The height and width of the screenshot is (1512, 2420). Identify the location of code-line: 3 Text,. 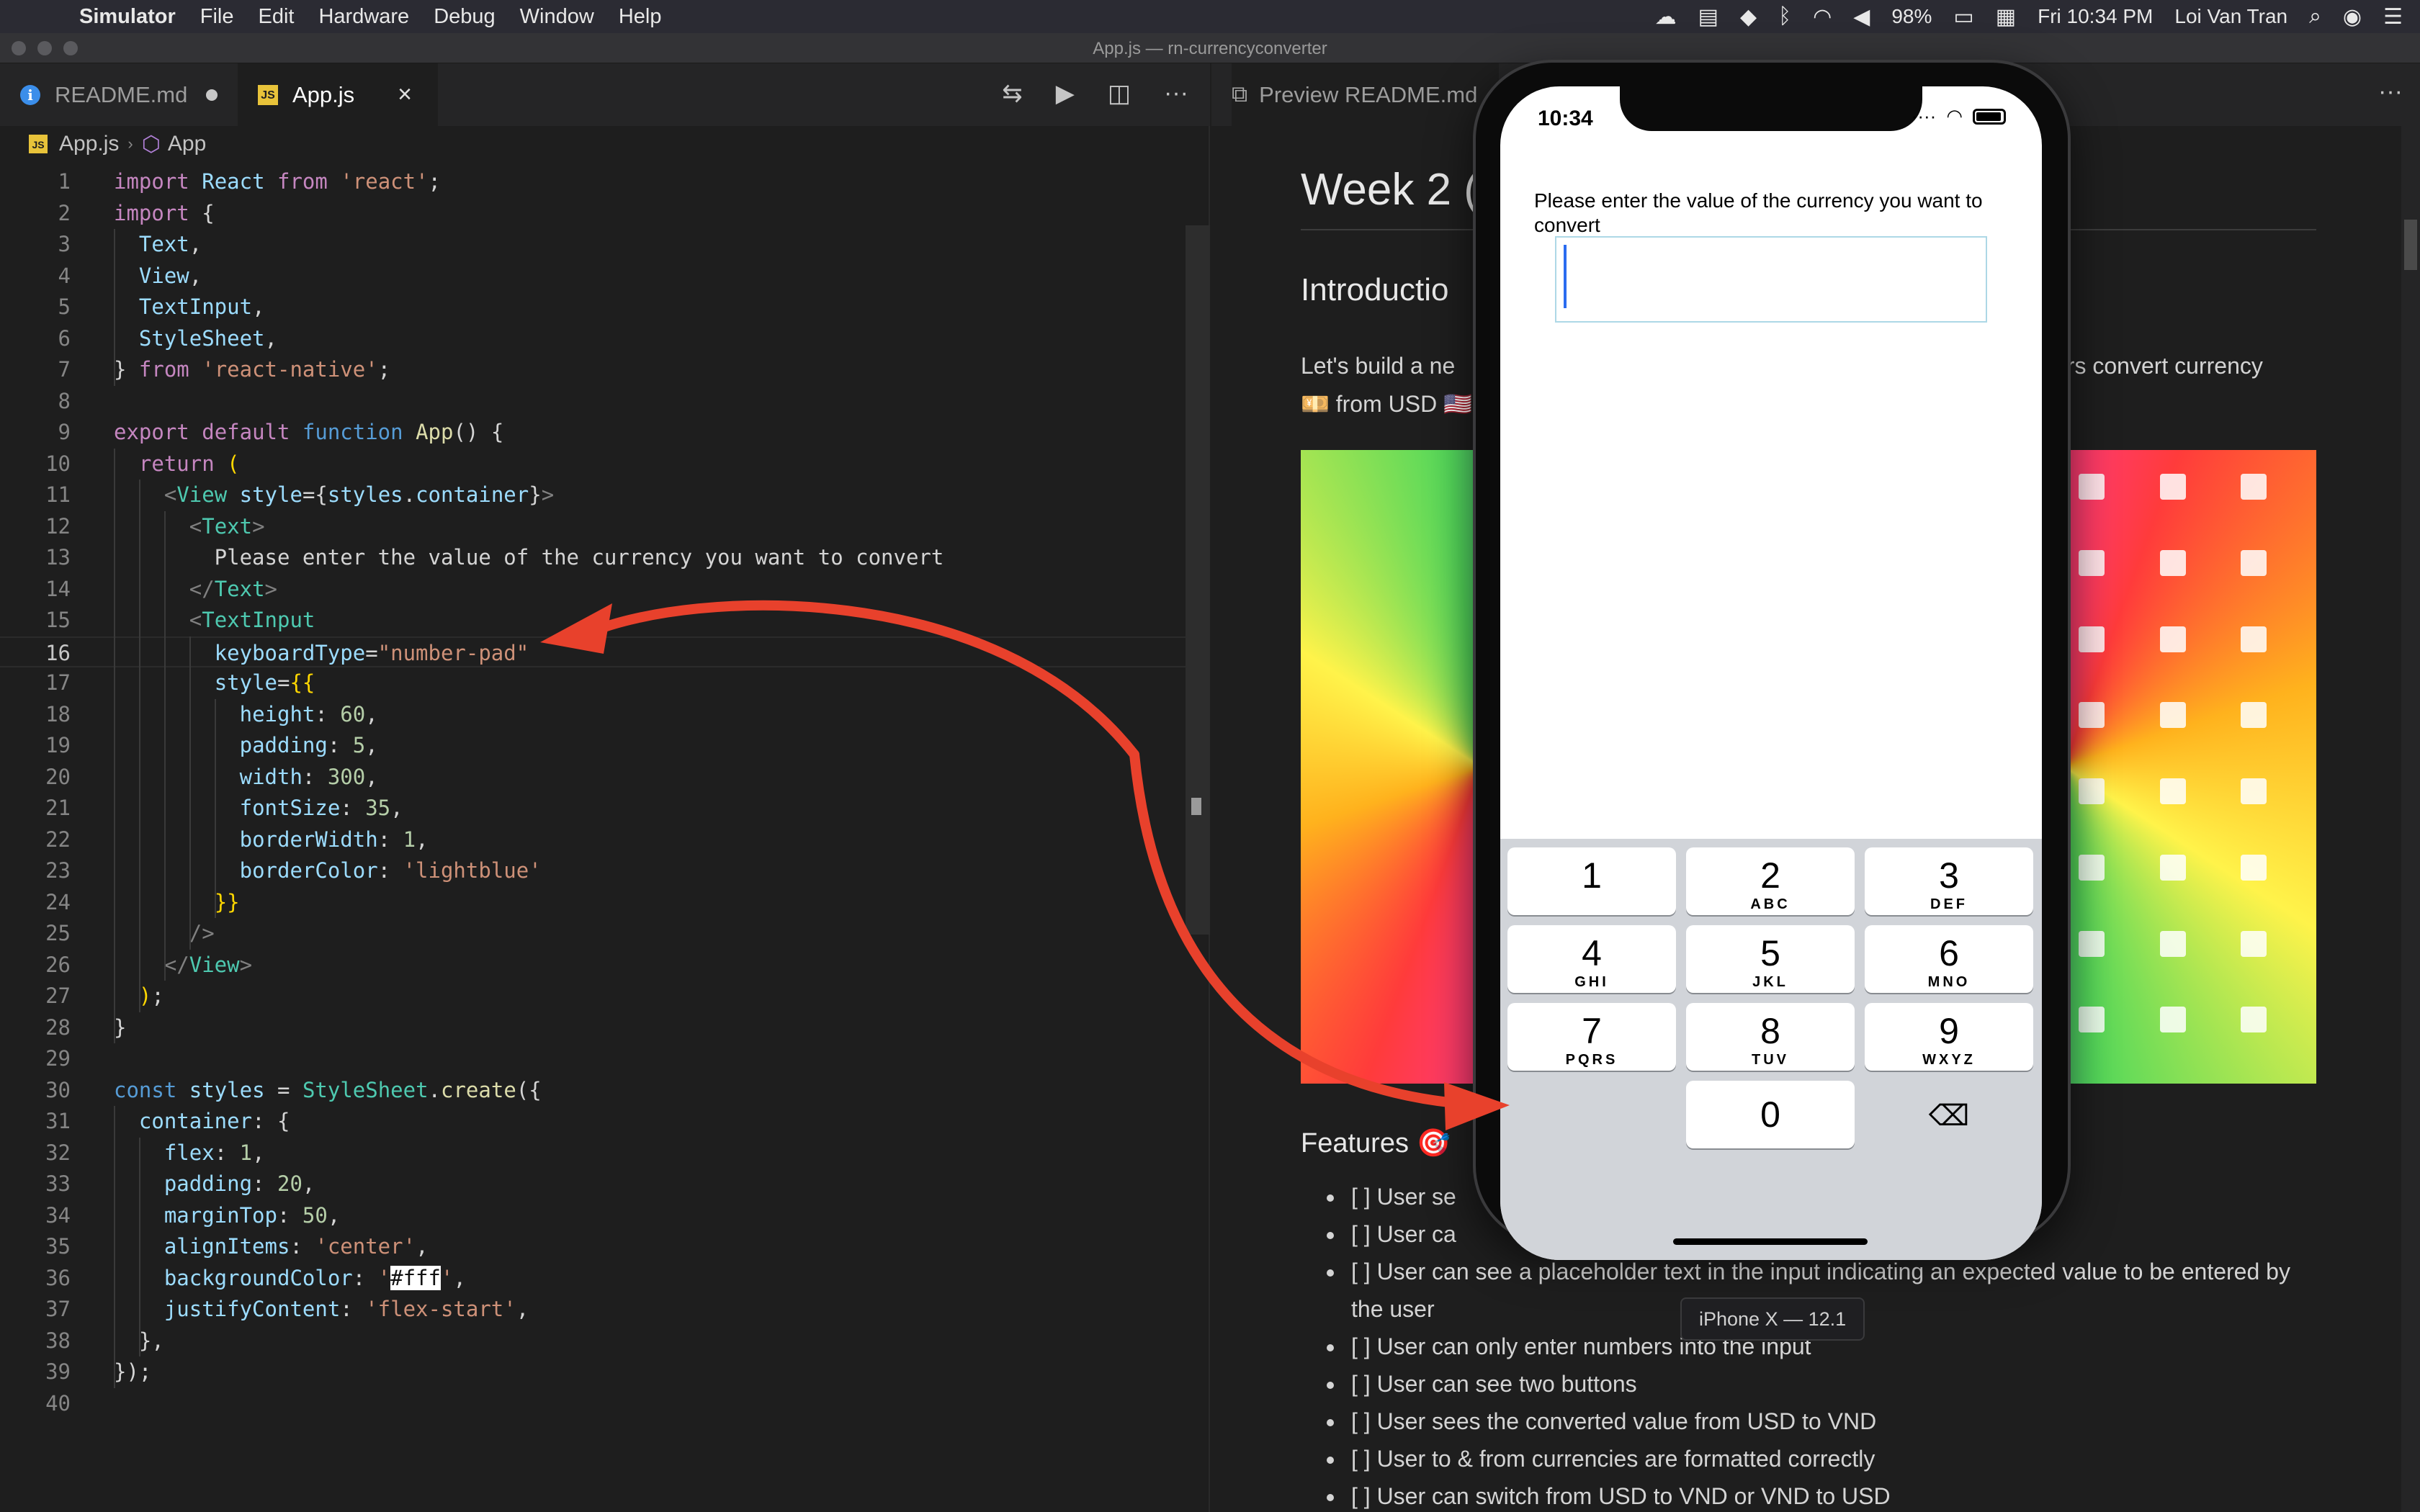
(598, 244).